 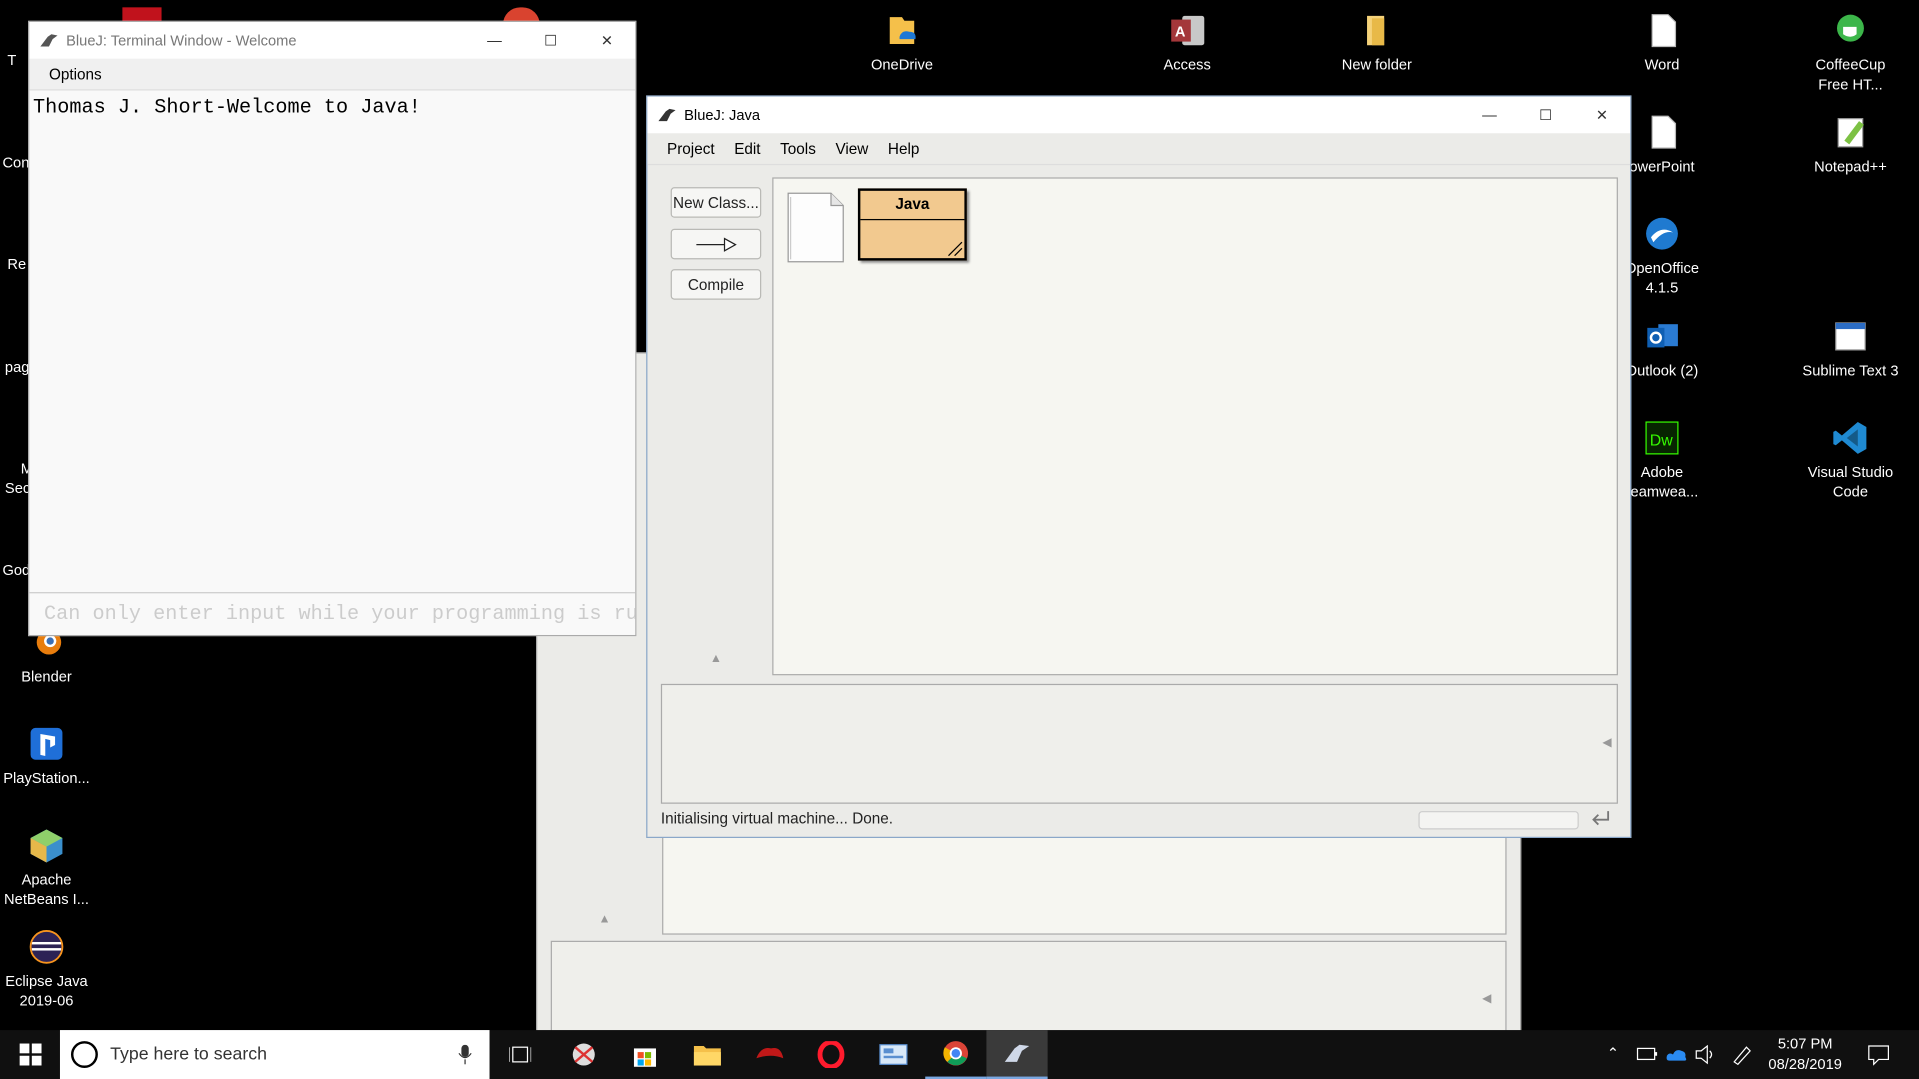 I want to click on start-button, so click(x=30, y=1054).